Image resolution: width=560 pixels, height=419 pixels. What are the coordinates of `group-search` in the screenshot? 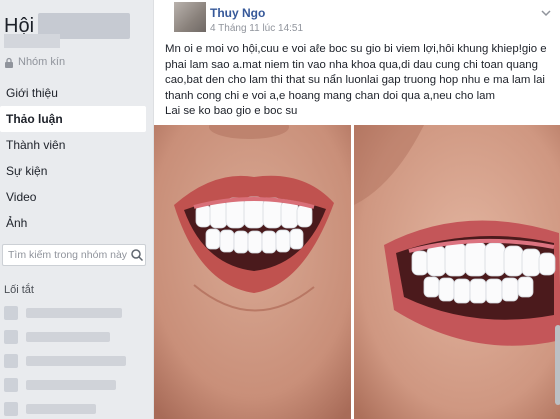 It's located at (74, 255).